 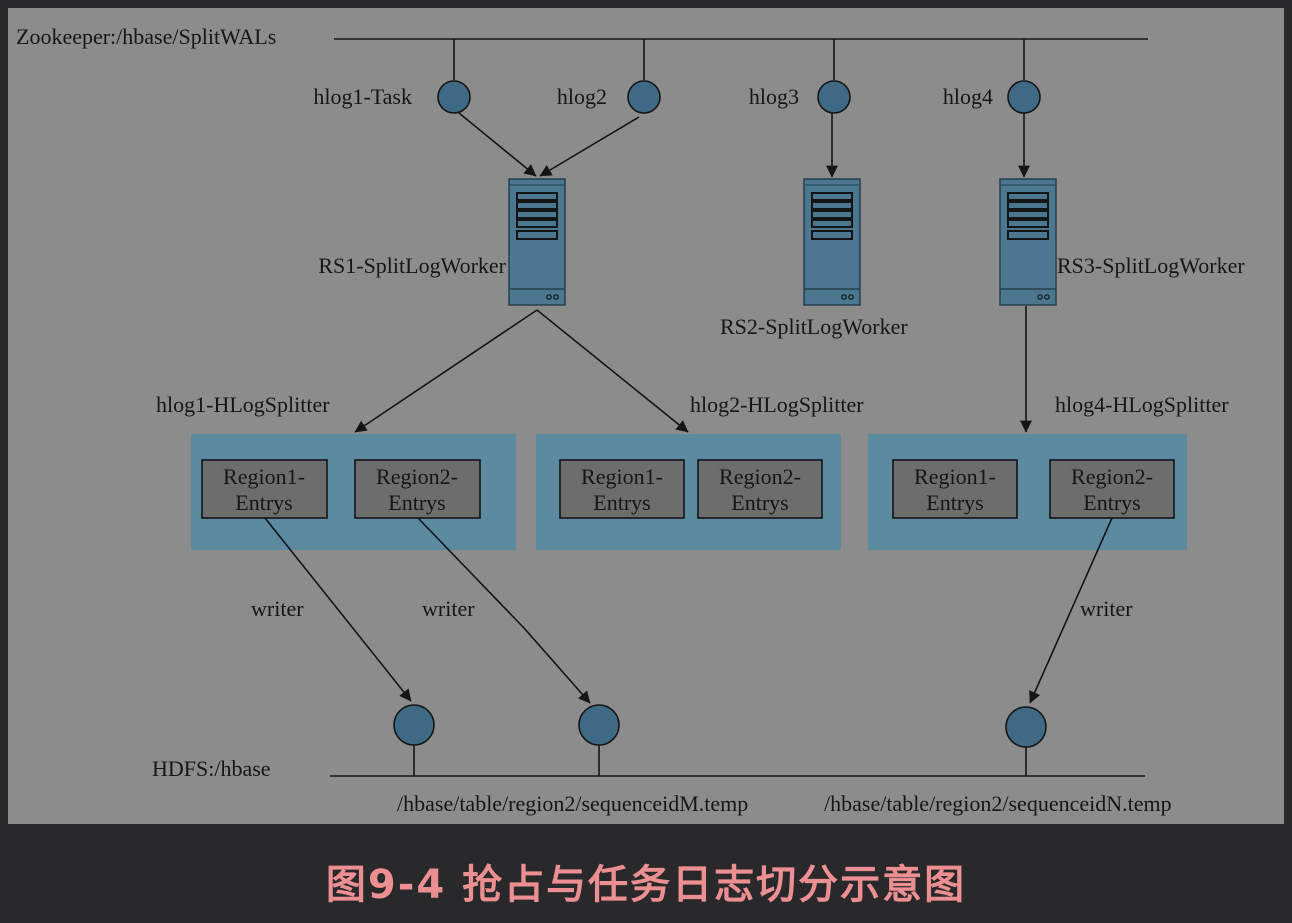 I want to click on hdfs-label: HDFS:/hbase, so click(x=211, y=768).